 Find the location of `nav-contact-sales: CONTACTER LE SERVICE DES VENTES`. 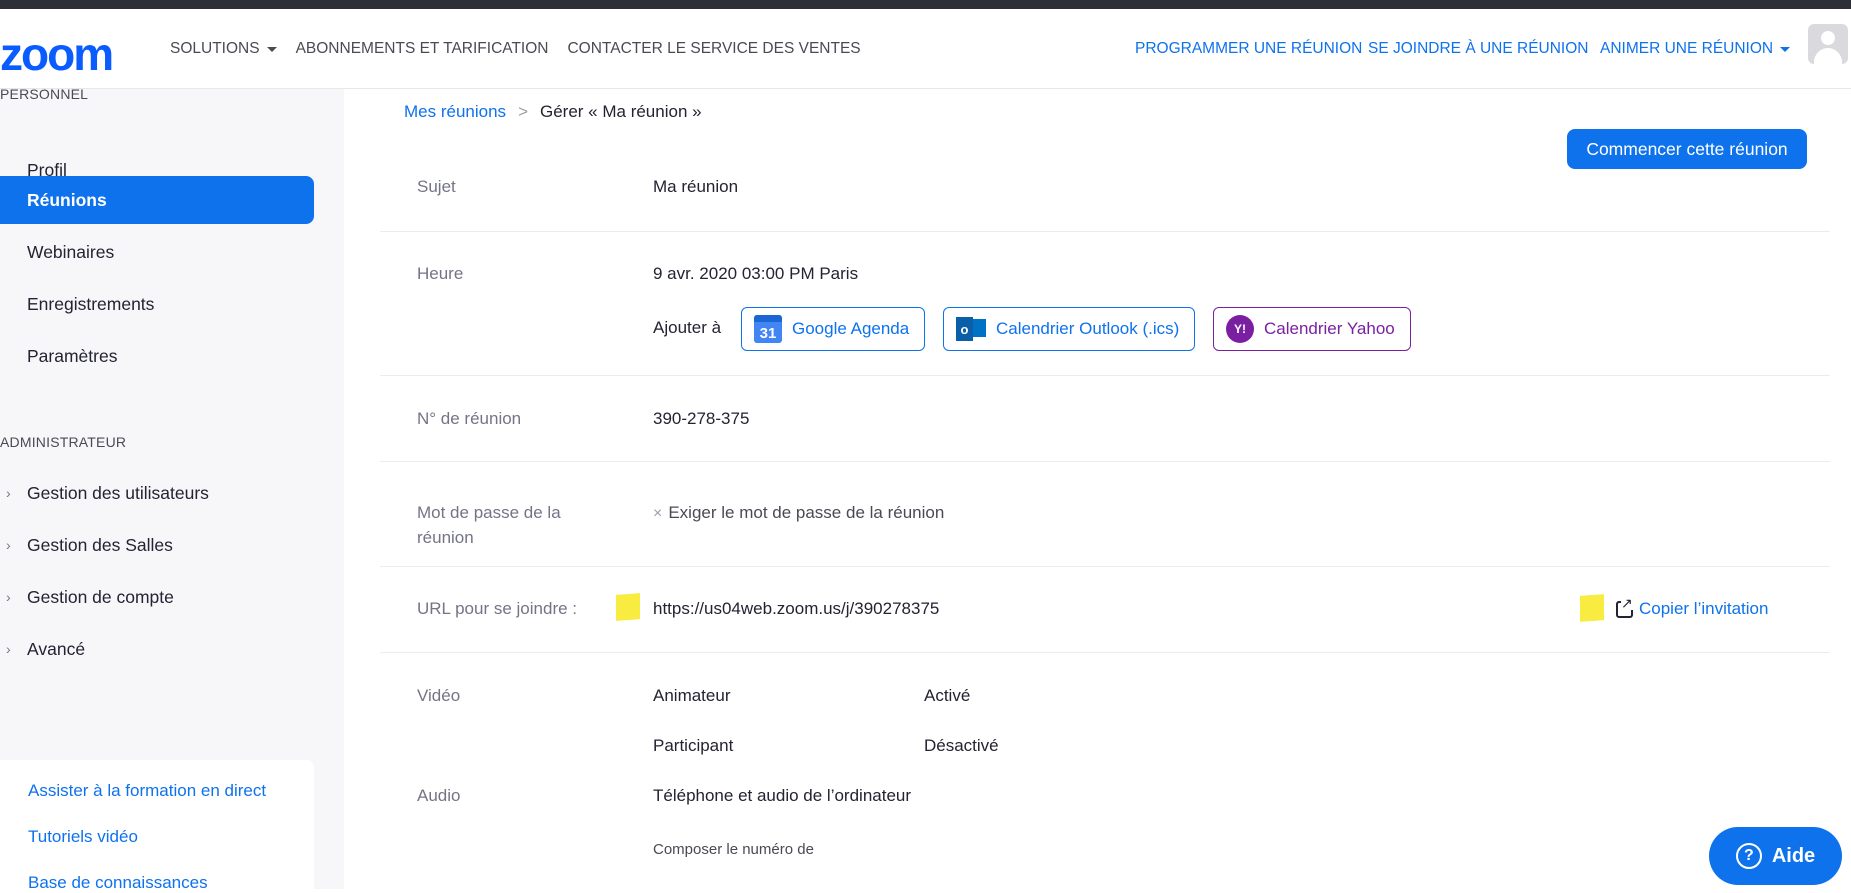

nav-contact-sales: CONTACTER LE SERVICE DES VENTES is located at coordinates (713, 49).